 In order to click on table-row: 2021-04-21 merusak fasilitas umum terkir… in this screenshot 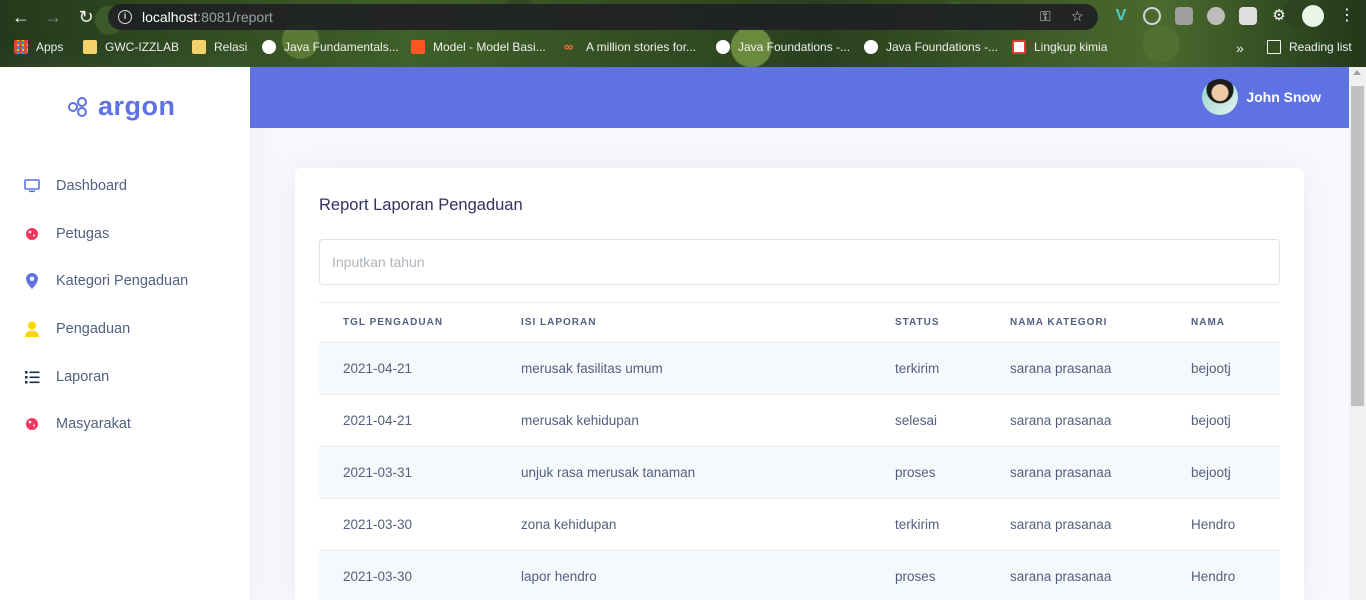, I will do `click(799, 369)`.